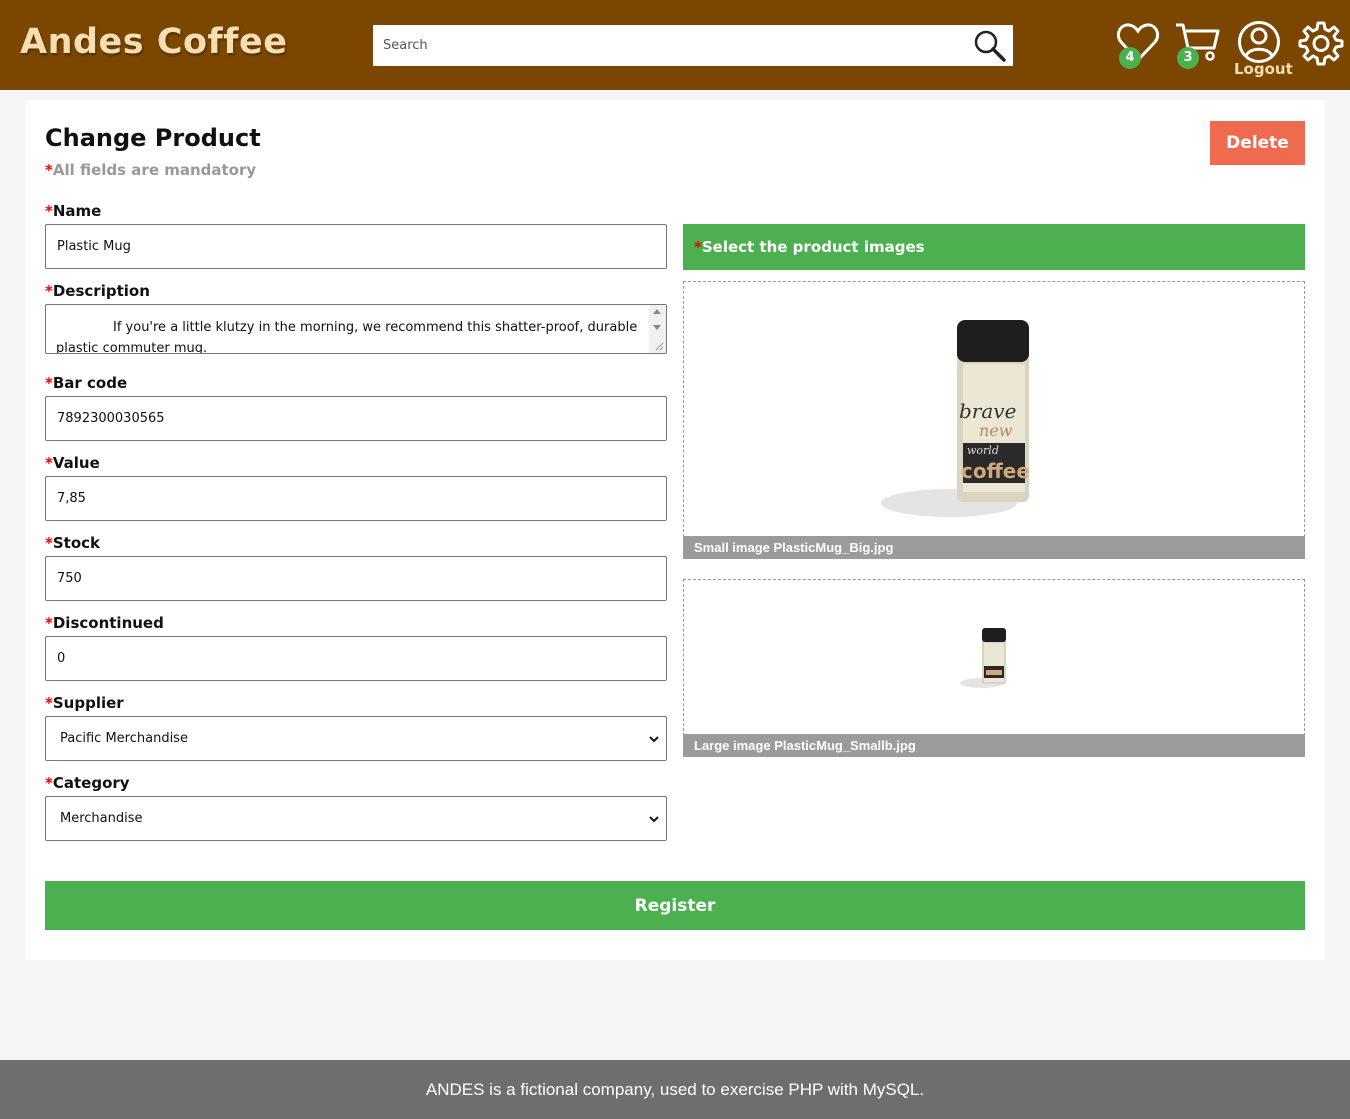 Image resolution: width=1350 pixels, height=1119 pixels. Describe the element at coordinates (1259, 42) in the screenshot. I see `user-account-icon` at that location.